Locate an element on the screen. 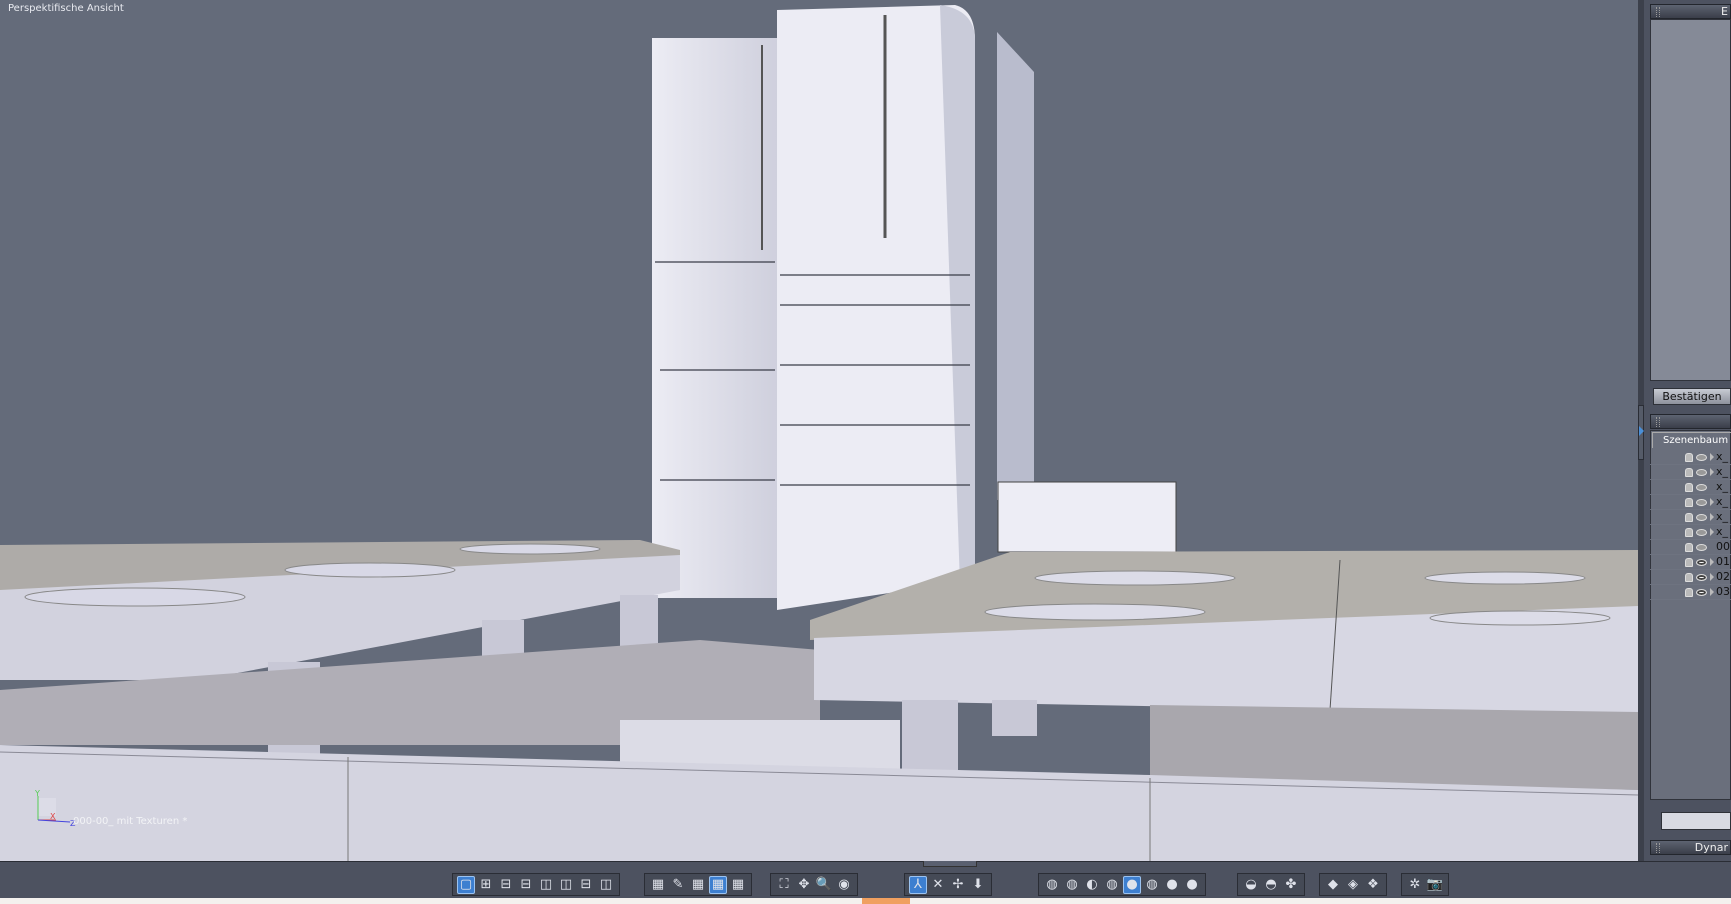 The height and width of the screenshot is (904, 1731). quad-view-icon: ⊞ is located at coordinates (486, 885).